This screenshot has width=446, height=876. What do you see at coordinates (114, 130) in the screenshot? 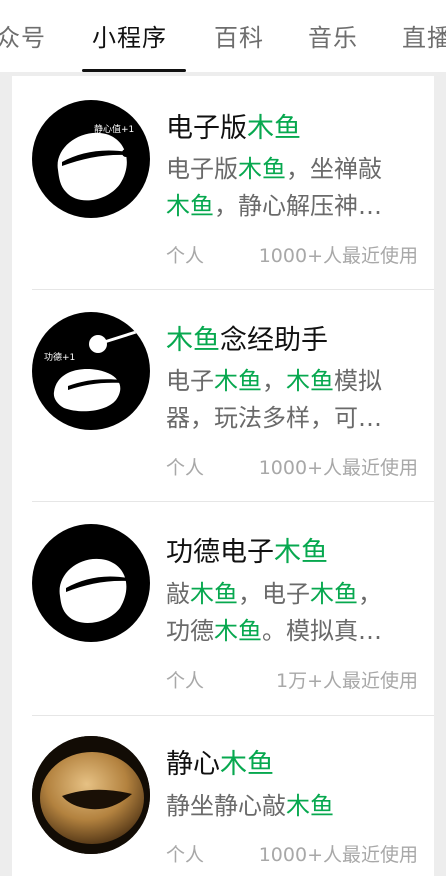
I see `logo-caption: 静心值+1` at bounding box center [114, 130].